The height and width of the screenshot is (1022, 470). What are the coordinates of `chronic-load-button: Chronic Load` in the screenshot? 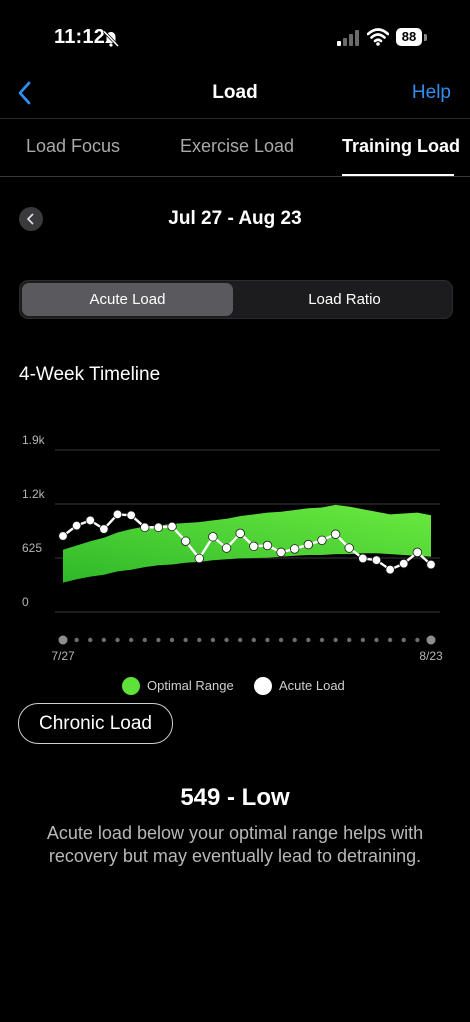 It's located at (95, 723).